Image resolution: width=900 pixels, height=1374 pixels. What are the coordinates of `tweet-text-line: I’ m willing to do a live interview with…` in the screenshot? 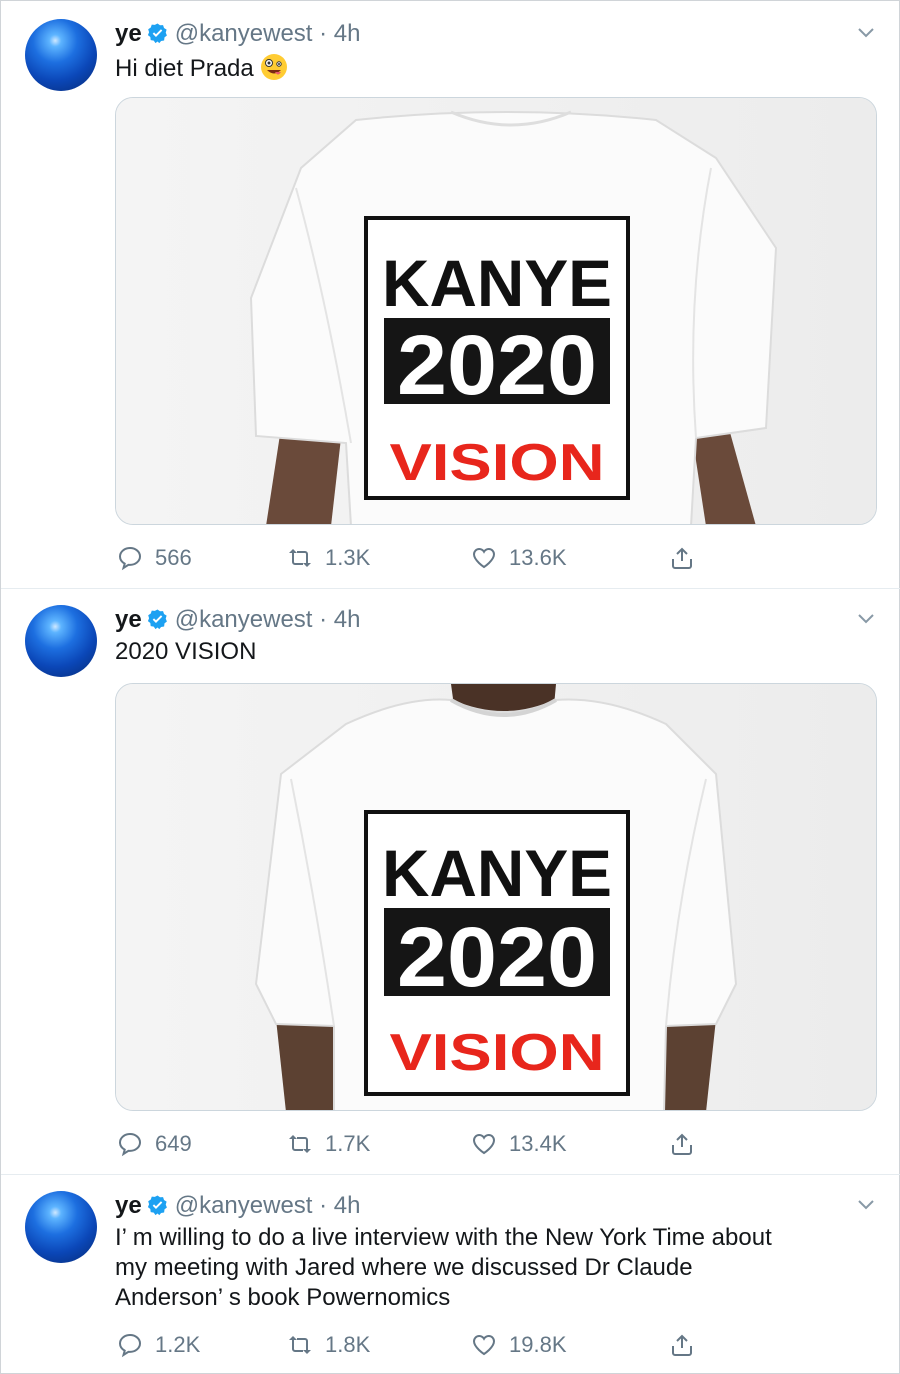 It's located at (443, 1237).